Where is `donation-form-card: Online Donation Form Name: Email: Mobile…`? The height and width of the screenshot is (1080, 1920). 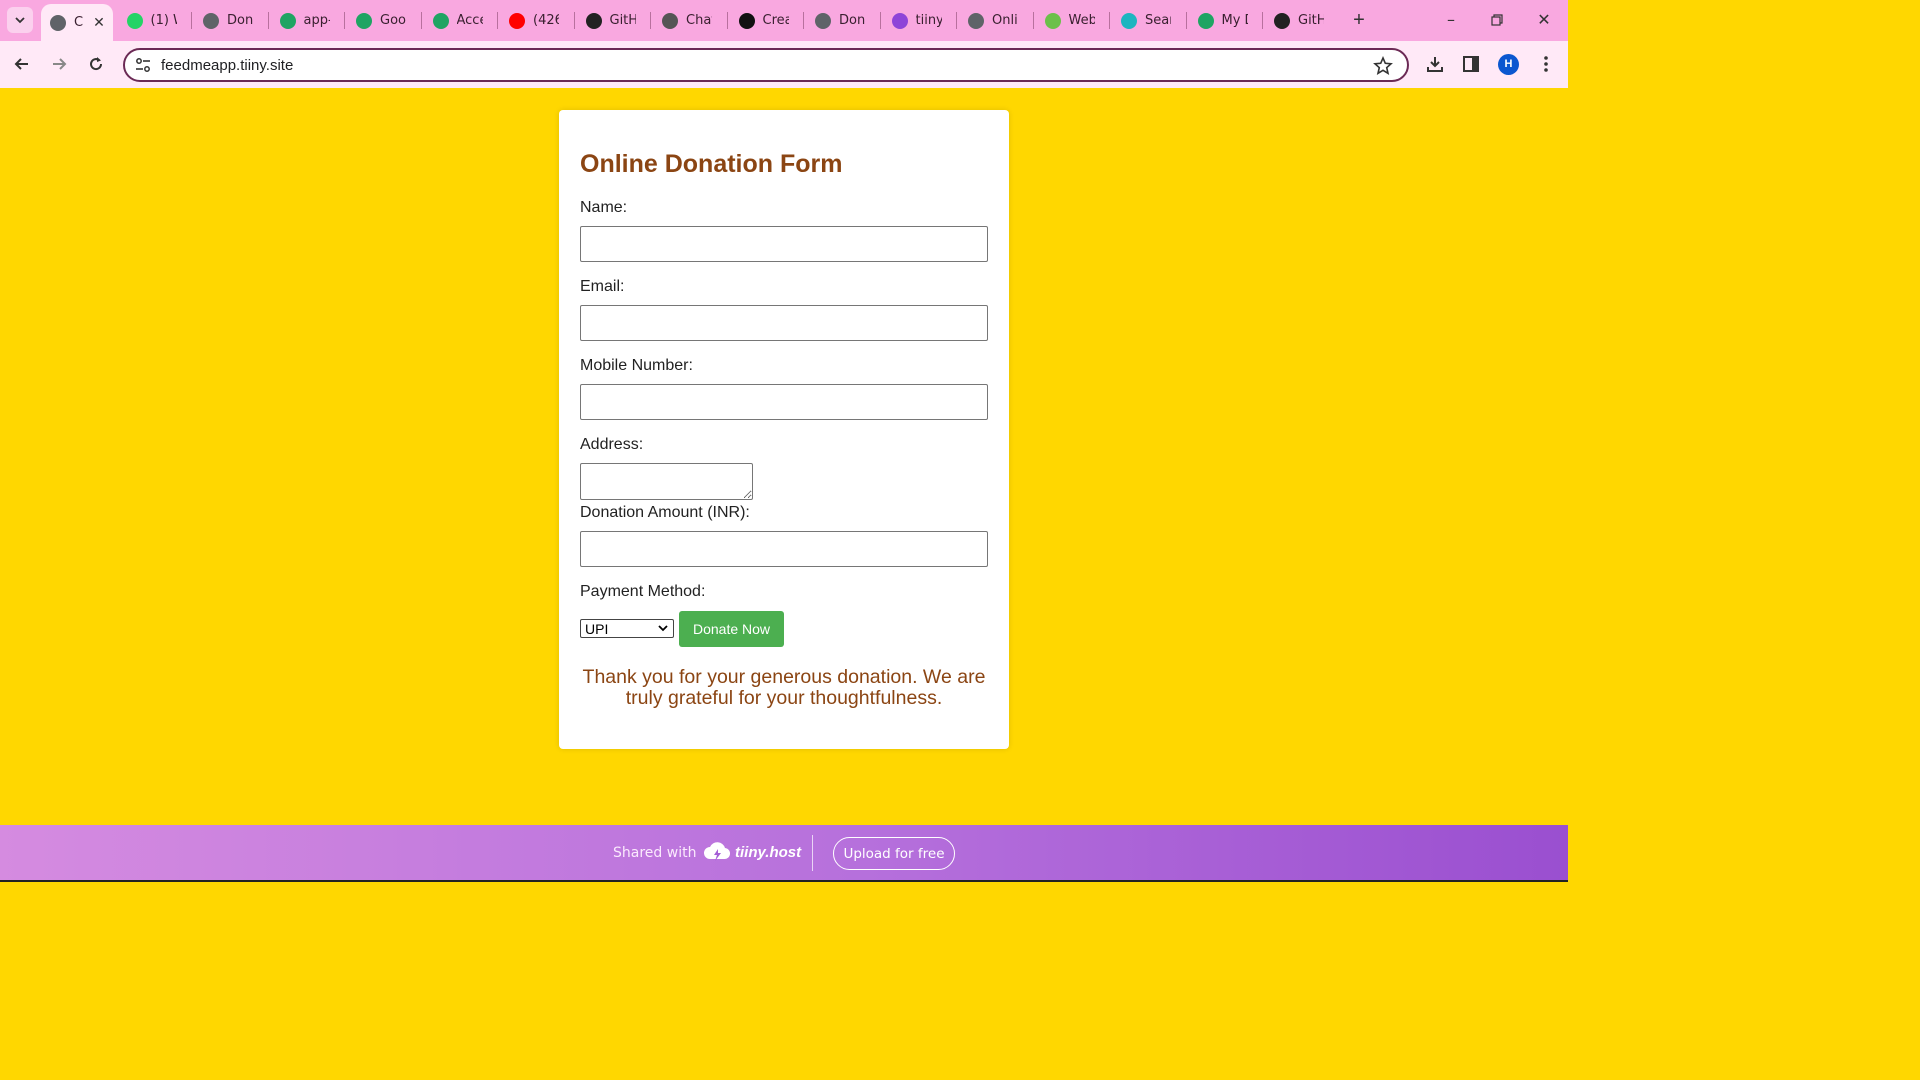
donation-form-card: Online Donation Form Name: Email: Mobile… is located at coordinates (784, 429).